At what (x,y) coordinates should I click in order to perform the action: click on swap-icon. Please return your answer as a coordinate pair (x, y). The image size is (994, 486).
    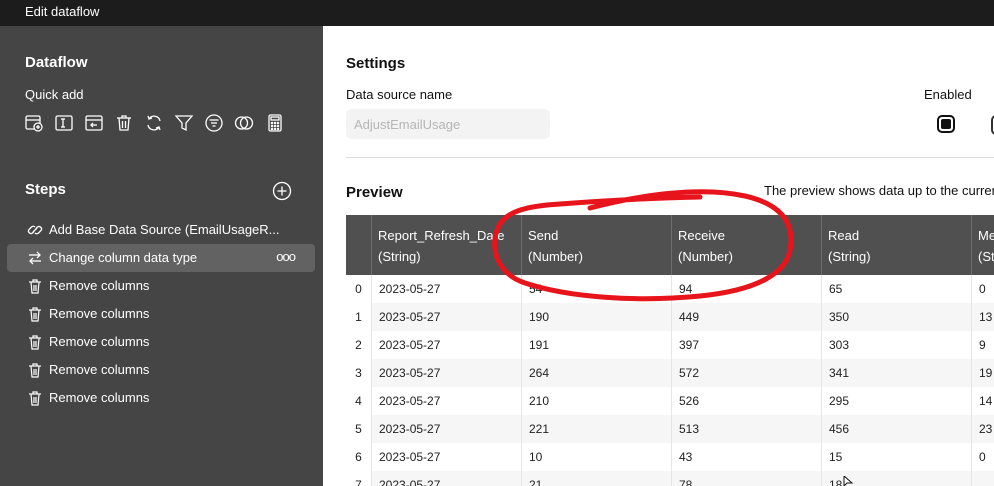
    Looking at the image, I should click on (35, 258).